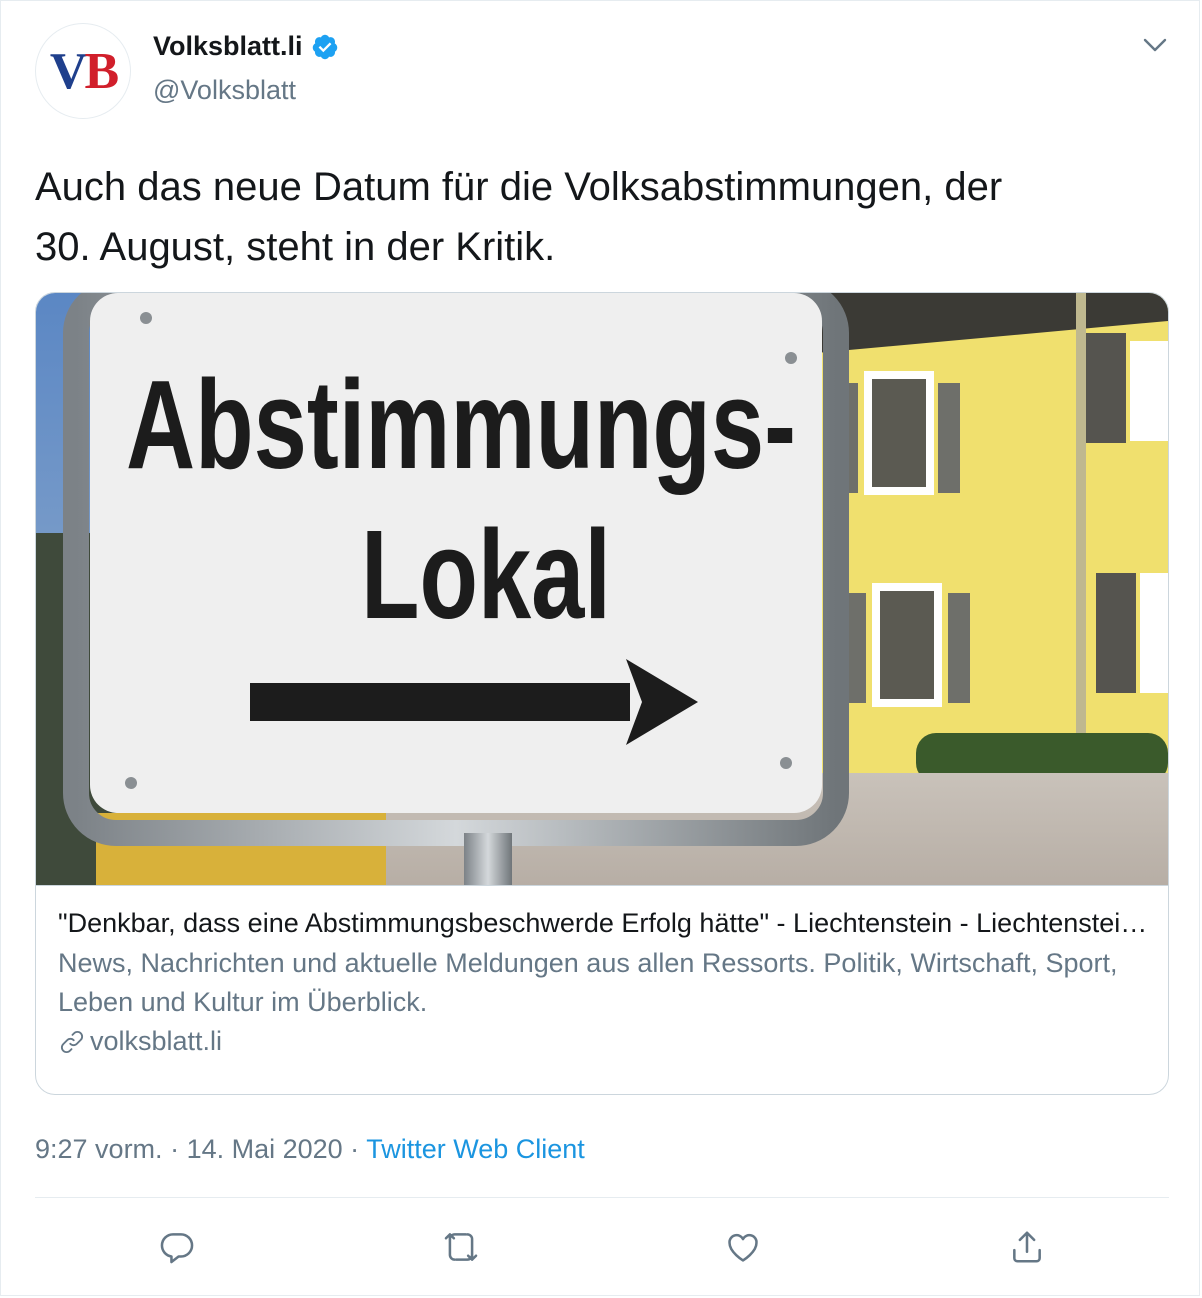  I want to click on divider, so click(602, 1197).